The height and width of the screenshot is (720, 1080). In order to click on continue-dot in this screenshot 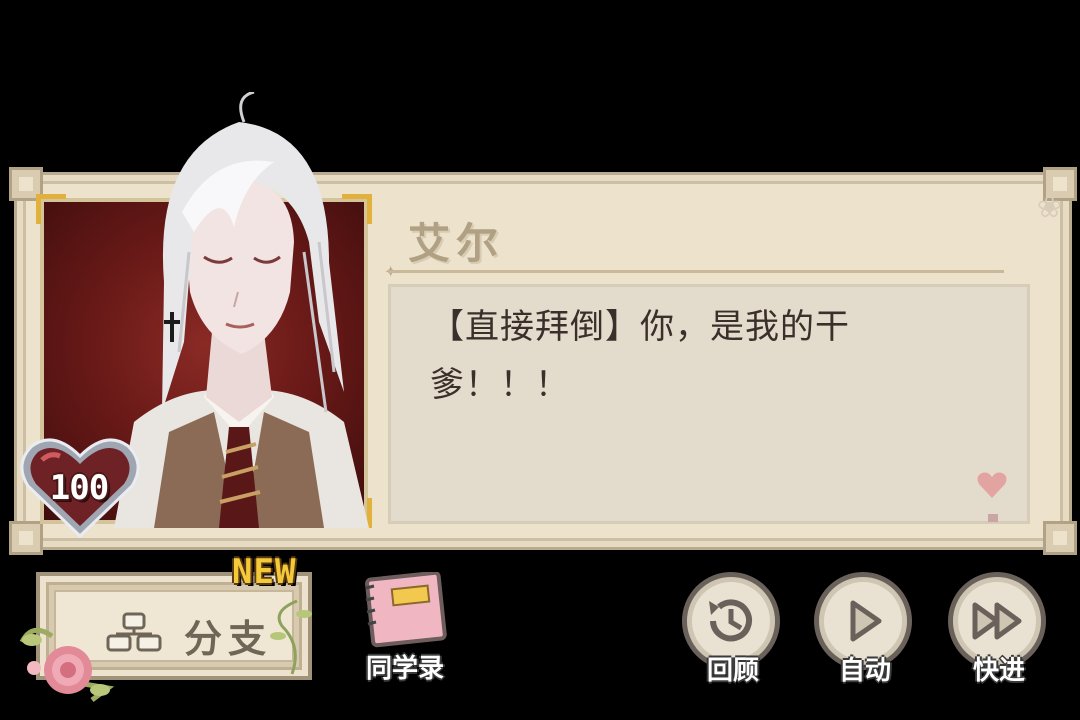, I will do `click(993, 518)`.